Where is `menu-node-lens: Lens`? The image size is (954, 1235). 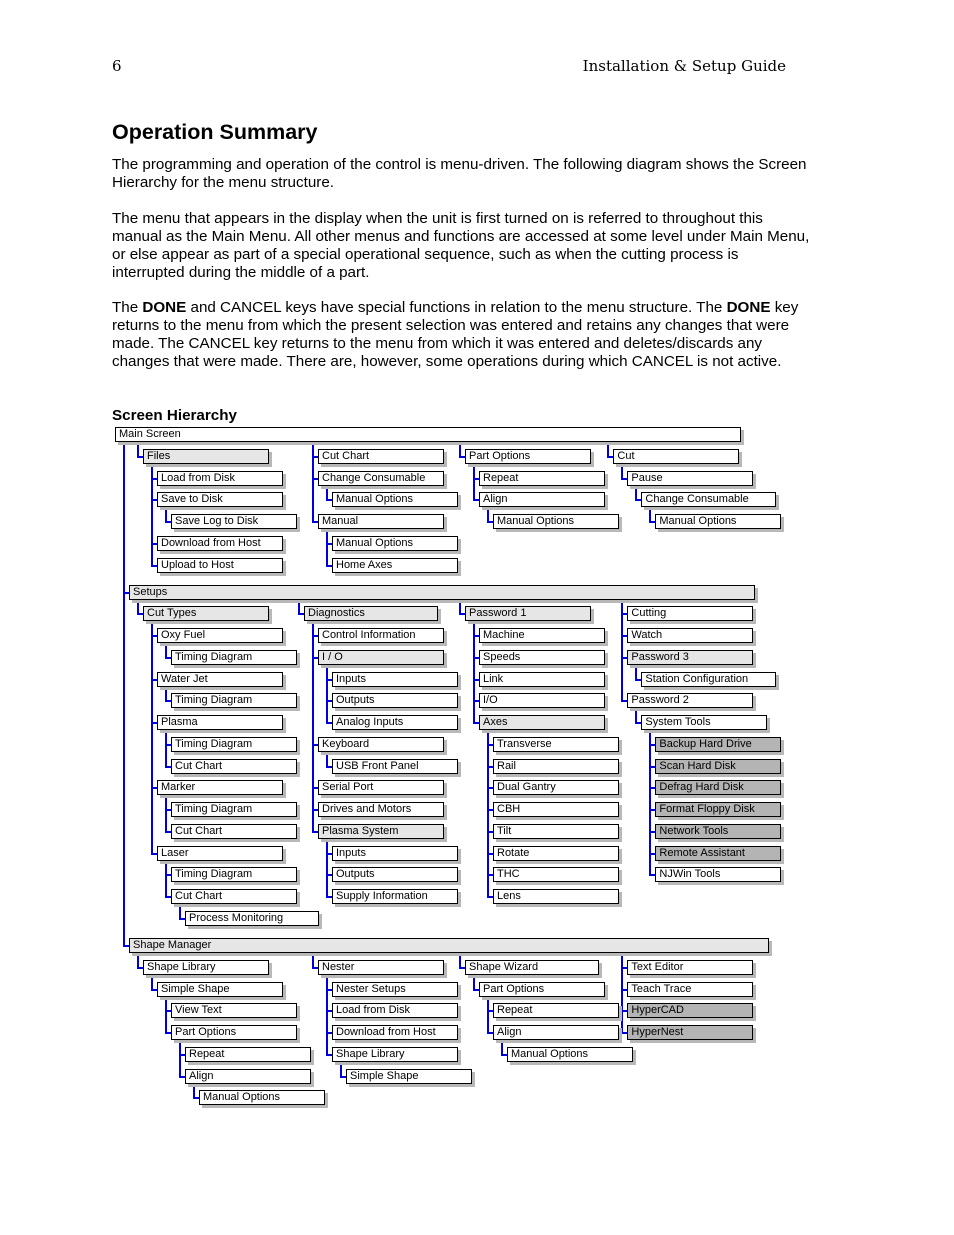 menu-node-lens: Lens is located at coordinates (556, 897).